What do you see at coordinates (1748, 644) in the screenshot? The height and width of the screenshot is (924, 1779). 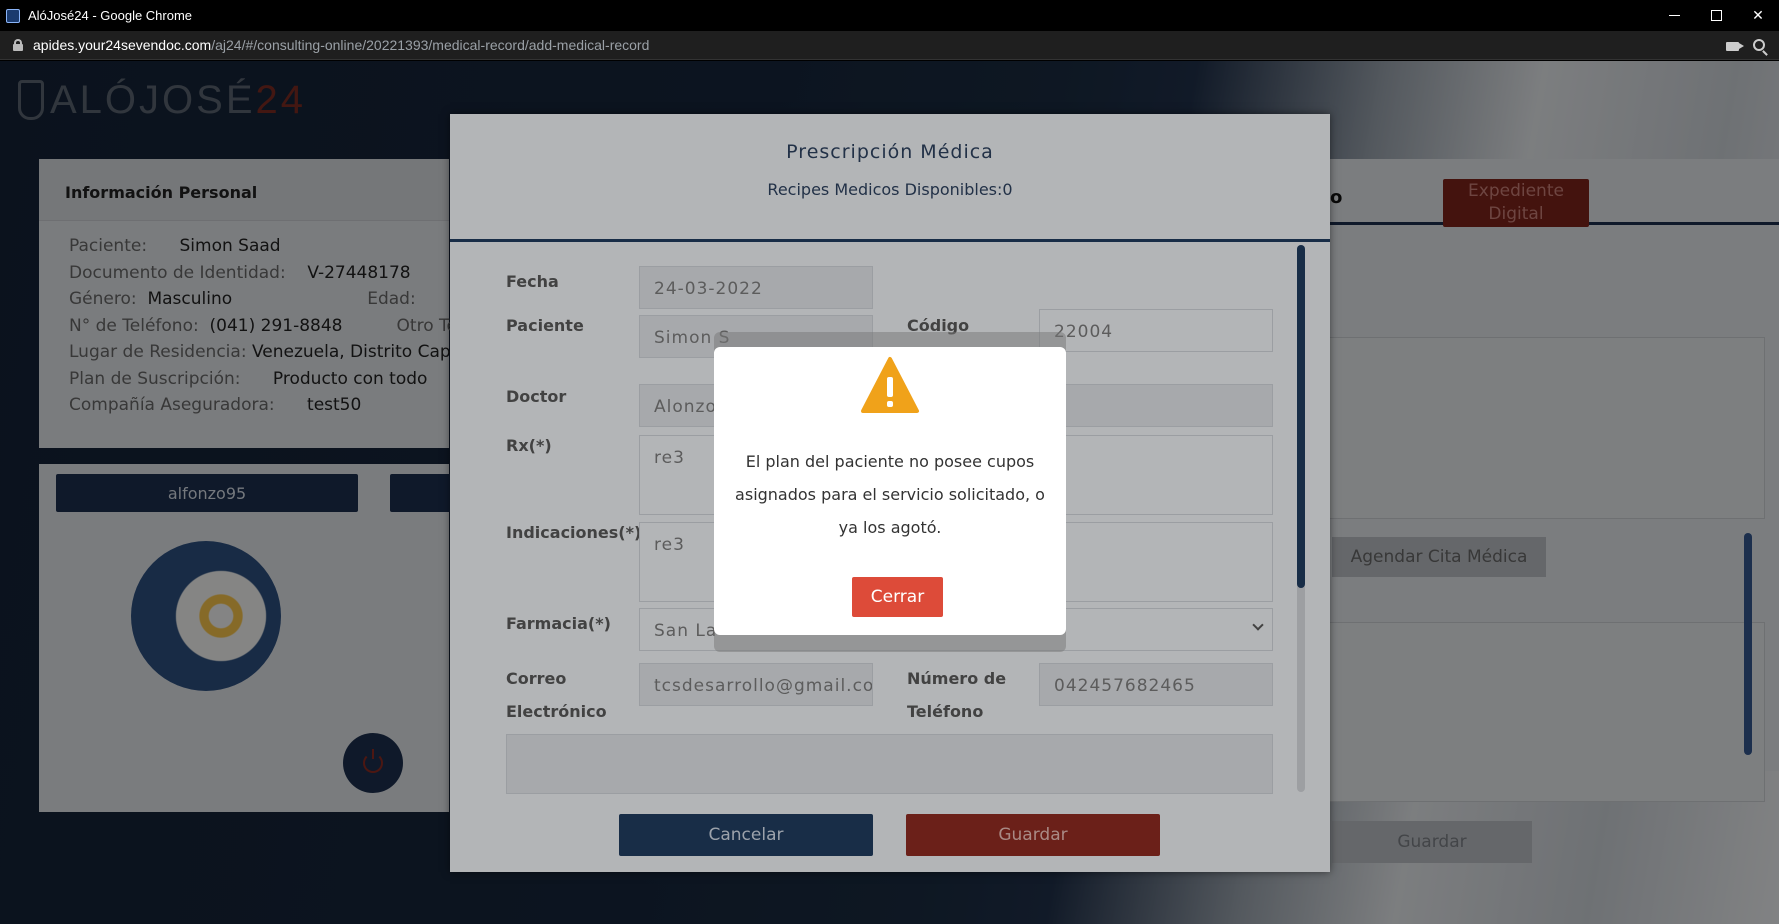 I see `right-panel-scrollbar` at bounding box center [1748, 644].